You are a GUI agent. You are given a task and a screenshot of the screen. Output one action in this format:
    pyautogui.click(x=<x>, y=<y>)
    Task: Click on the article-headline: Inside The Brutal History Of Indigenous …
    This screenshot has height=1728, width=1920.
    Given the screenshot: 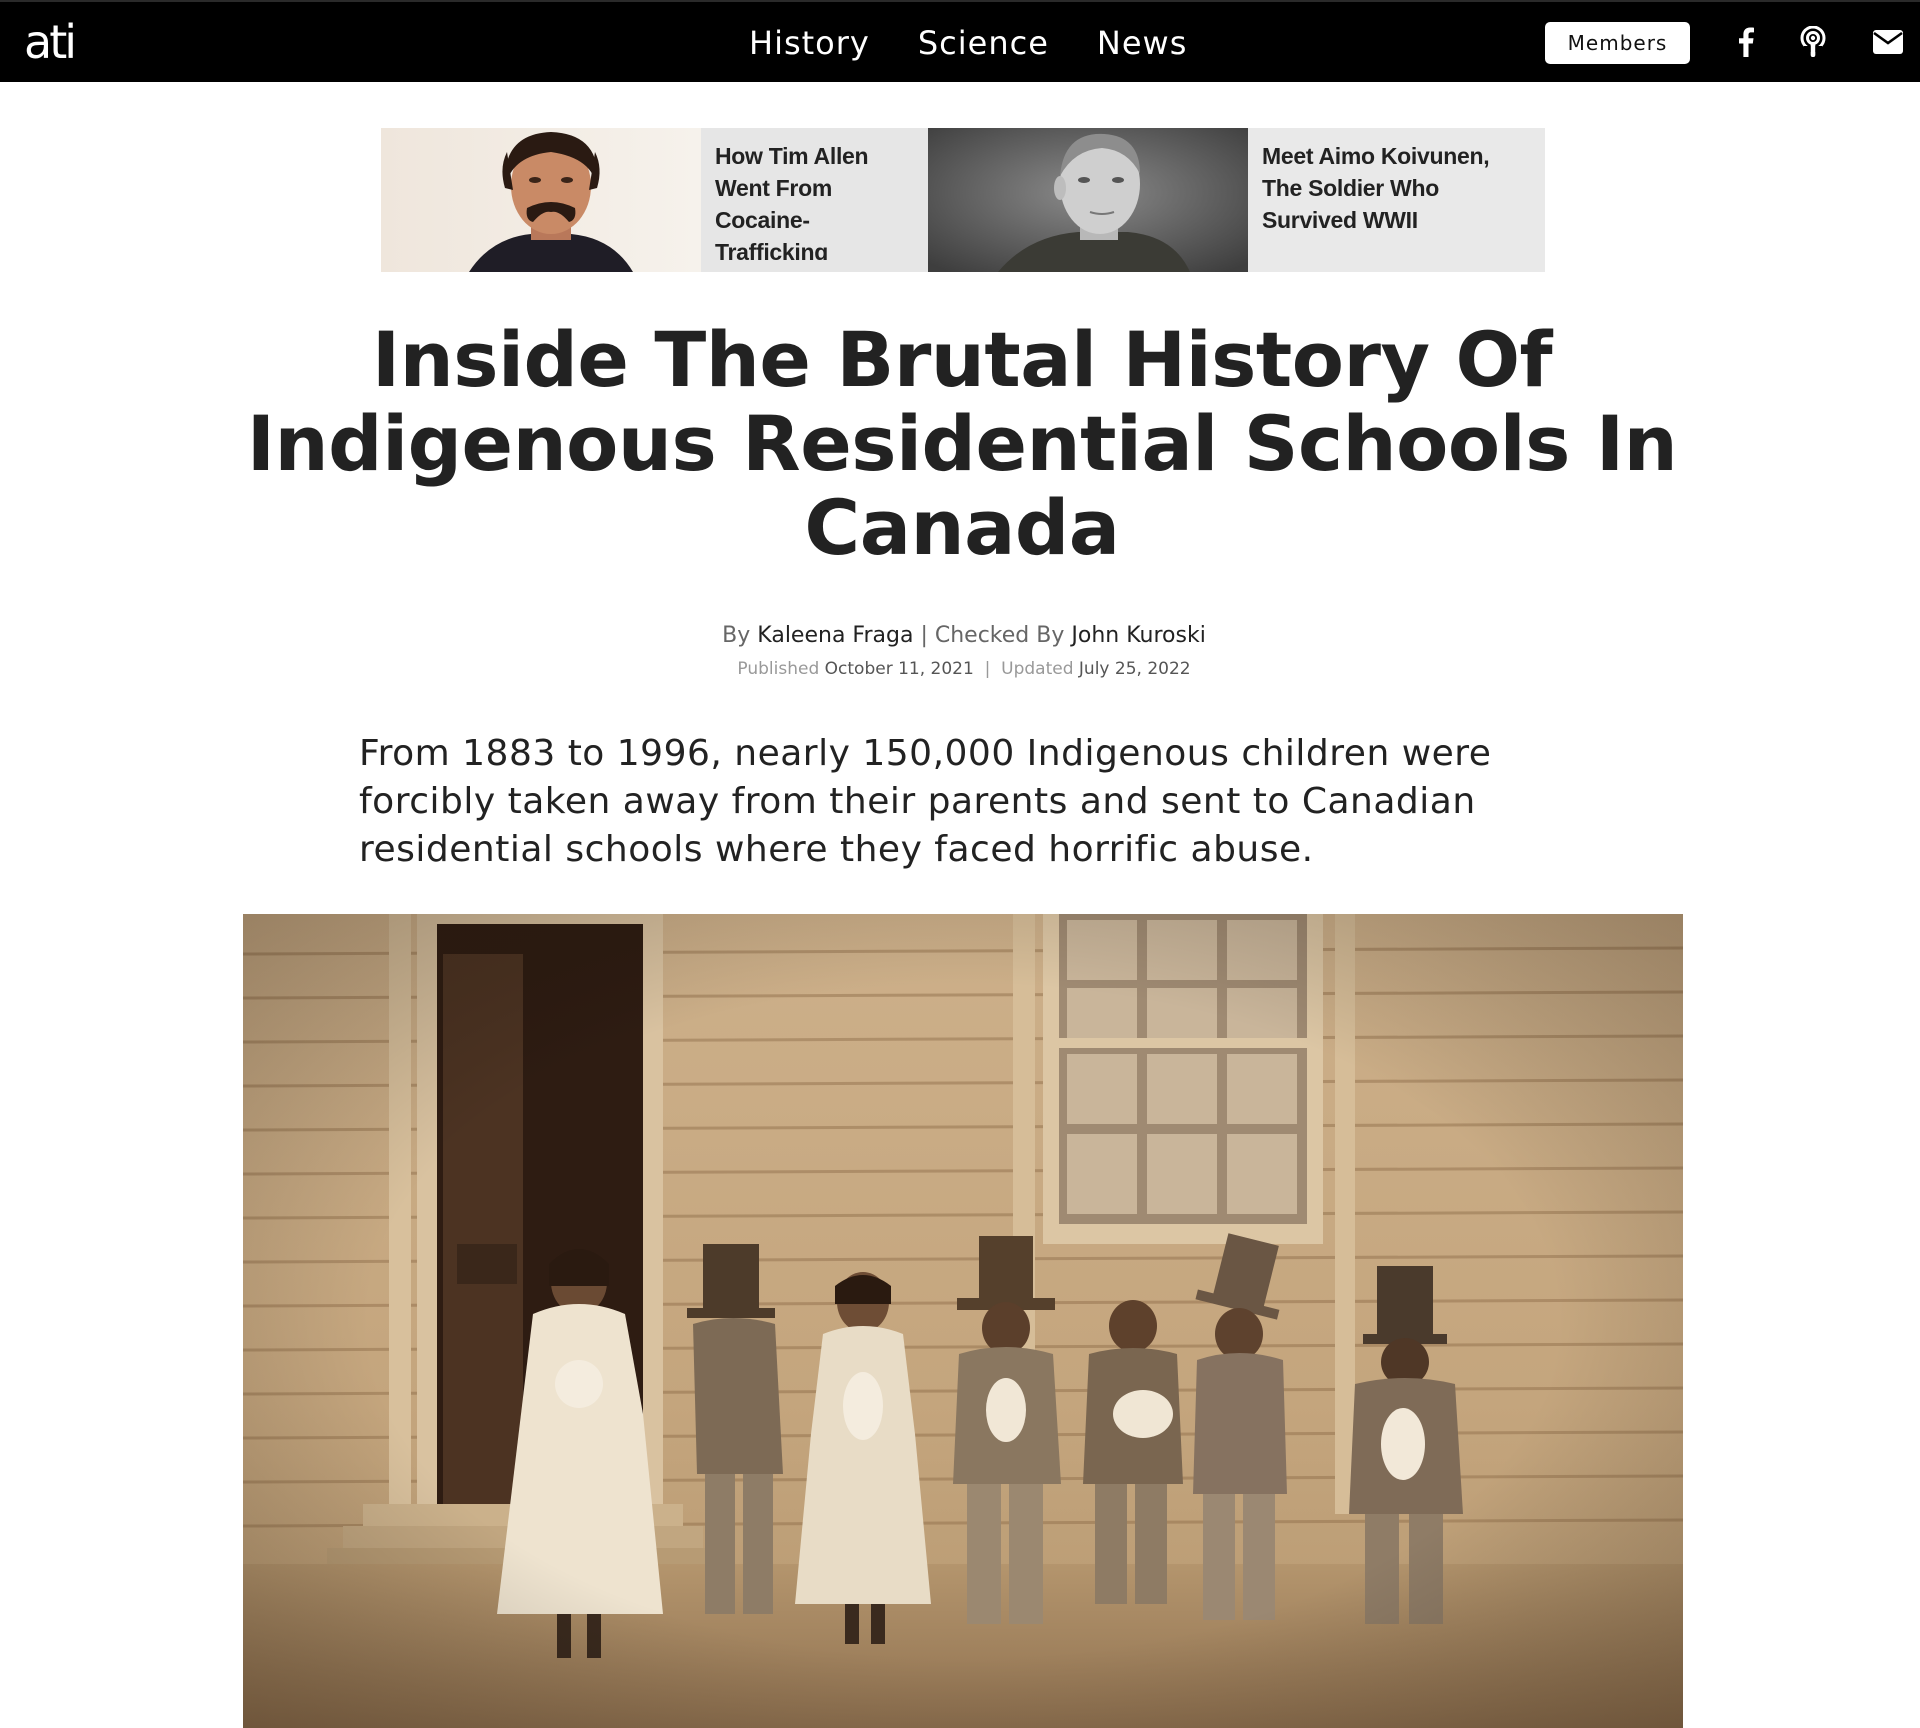 What is the action you would take?
    pyautogui.click(x=962, y=443)
    